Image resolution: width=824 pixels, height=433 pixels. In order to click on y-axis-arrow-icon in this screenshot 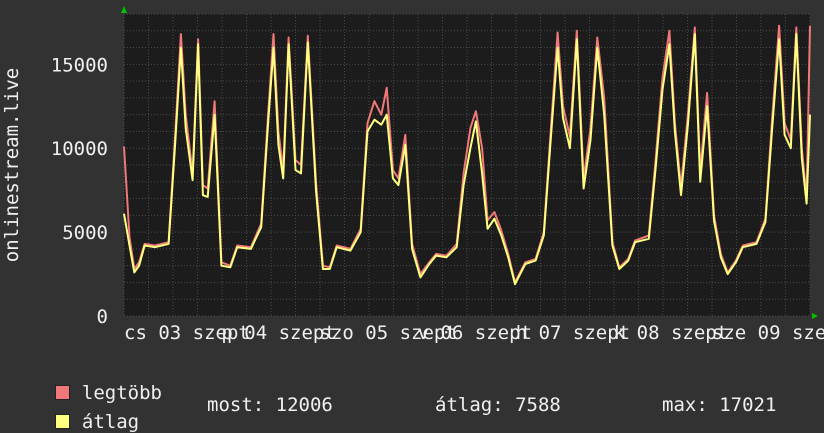, I will do `click(124, 9)`.